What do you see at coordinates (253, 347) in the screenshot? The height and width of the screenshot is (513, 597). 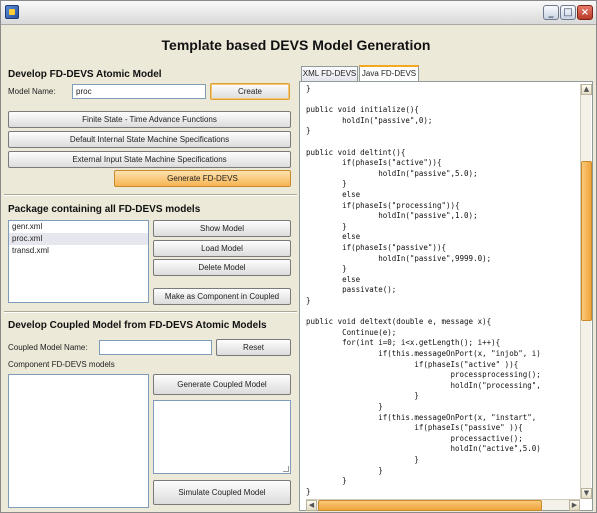 I see `reset-button: Reset` at bounding box center [253, 347].